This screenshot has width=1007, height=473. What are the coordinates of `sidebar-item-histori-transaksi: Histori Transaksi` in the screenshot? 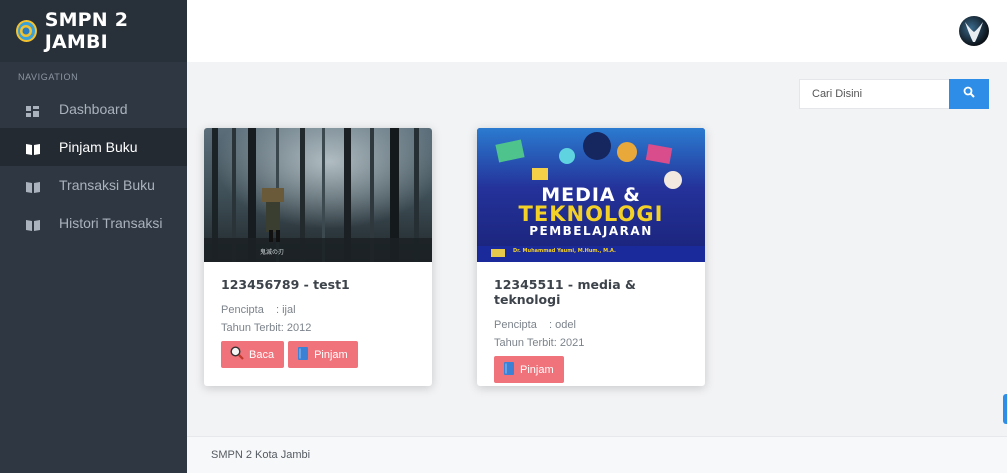 It's located at (93, 223).